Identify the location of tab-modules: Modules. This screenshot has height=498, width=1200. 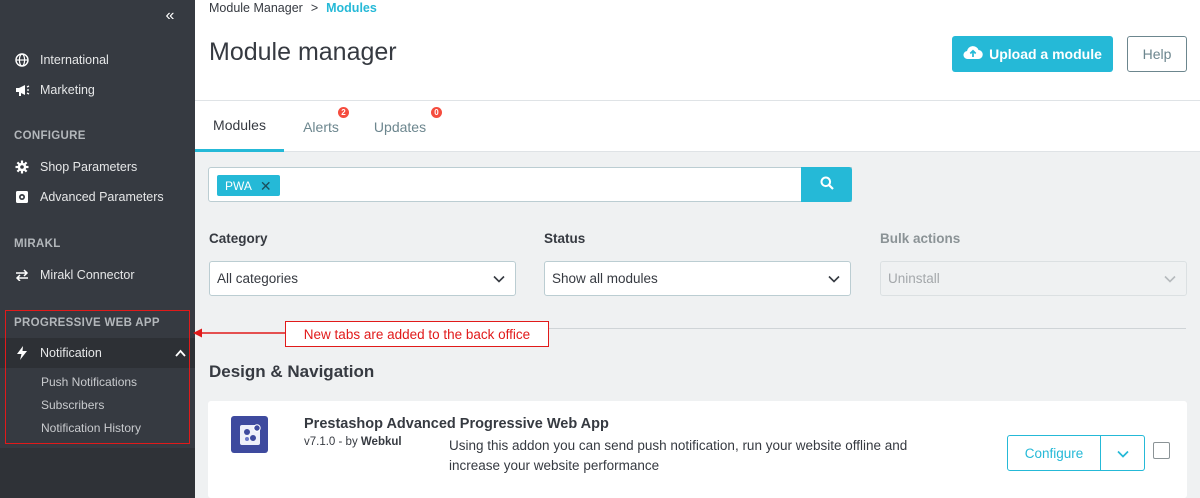
(239, 126).